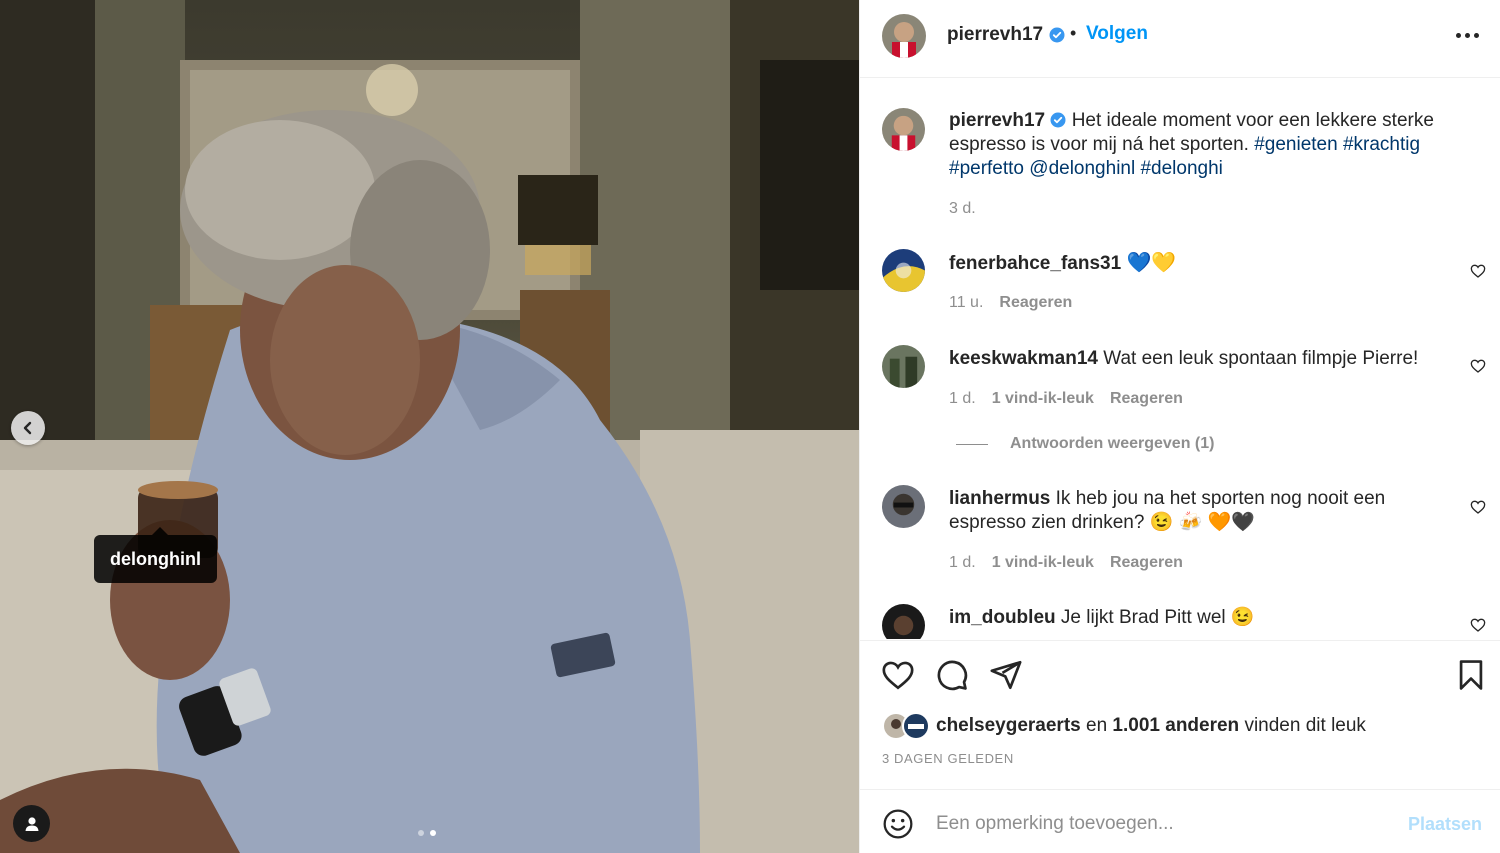 The image size is (1500, 853). I want to click on hashtag-link: #delonghi, so click(1181, 168).